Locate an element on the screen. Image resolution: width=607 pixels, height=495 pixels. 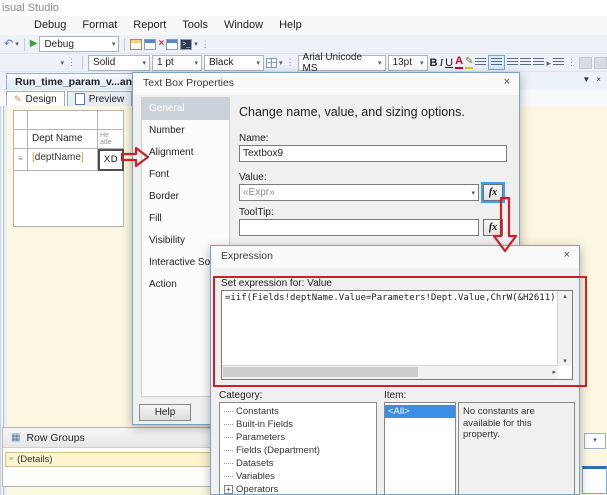
group-handle-icon: ≡ is located at coordinates (11, 459).